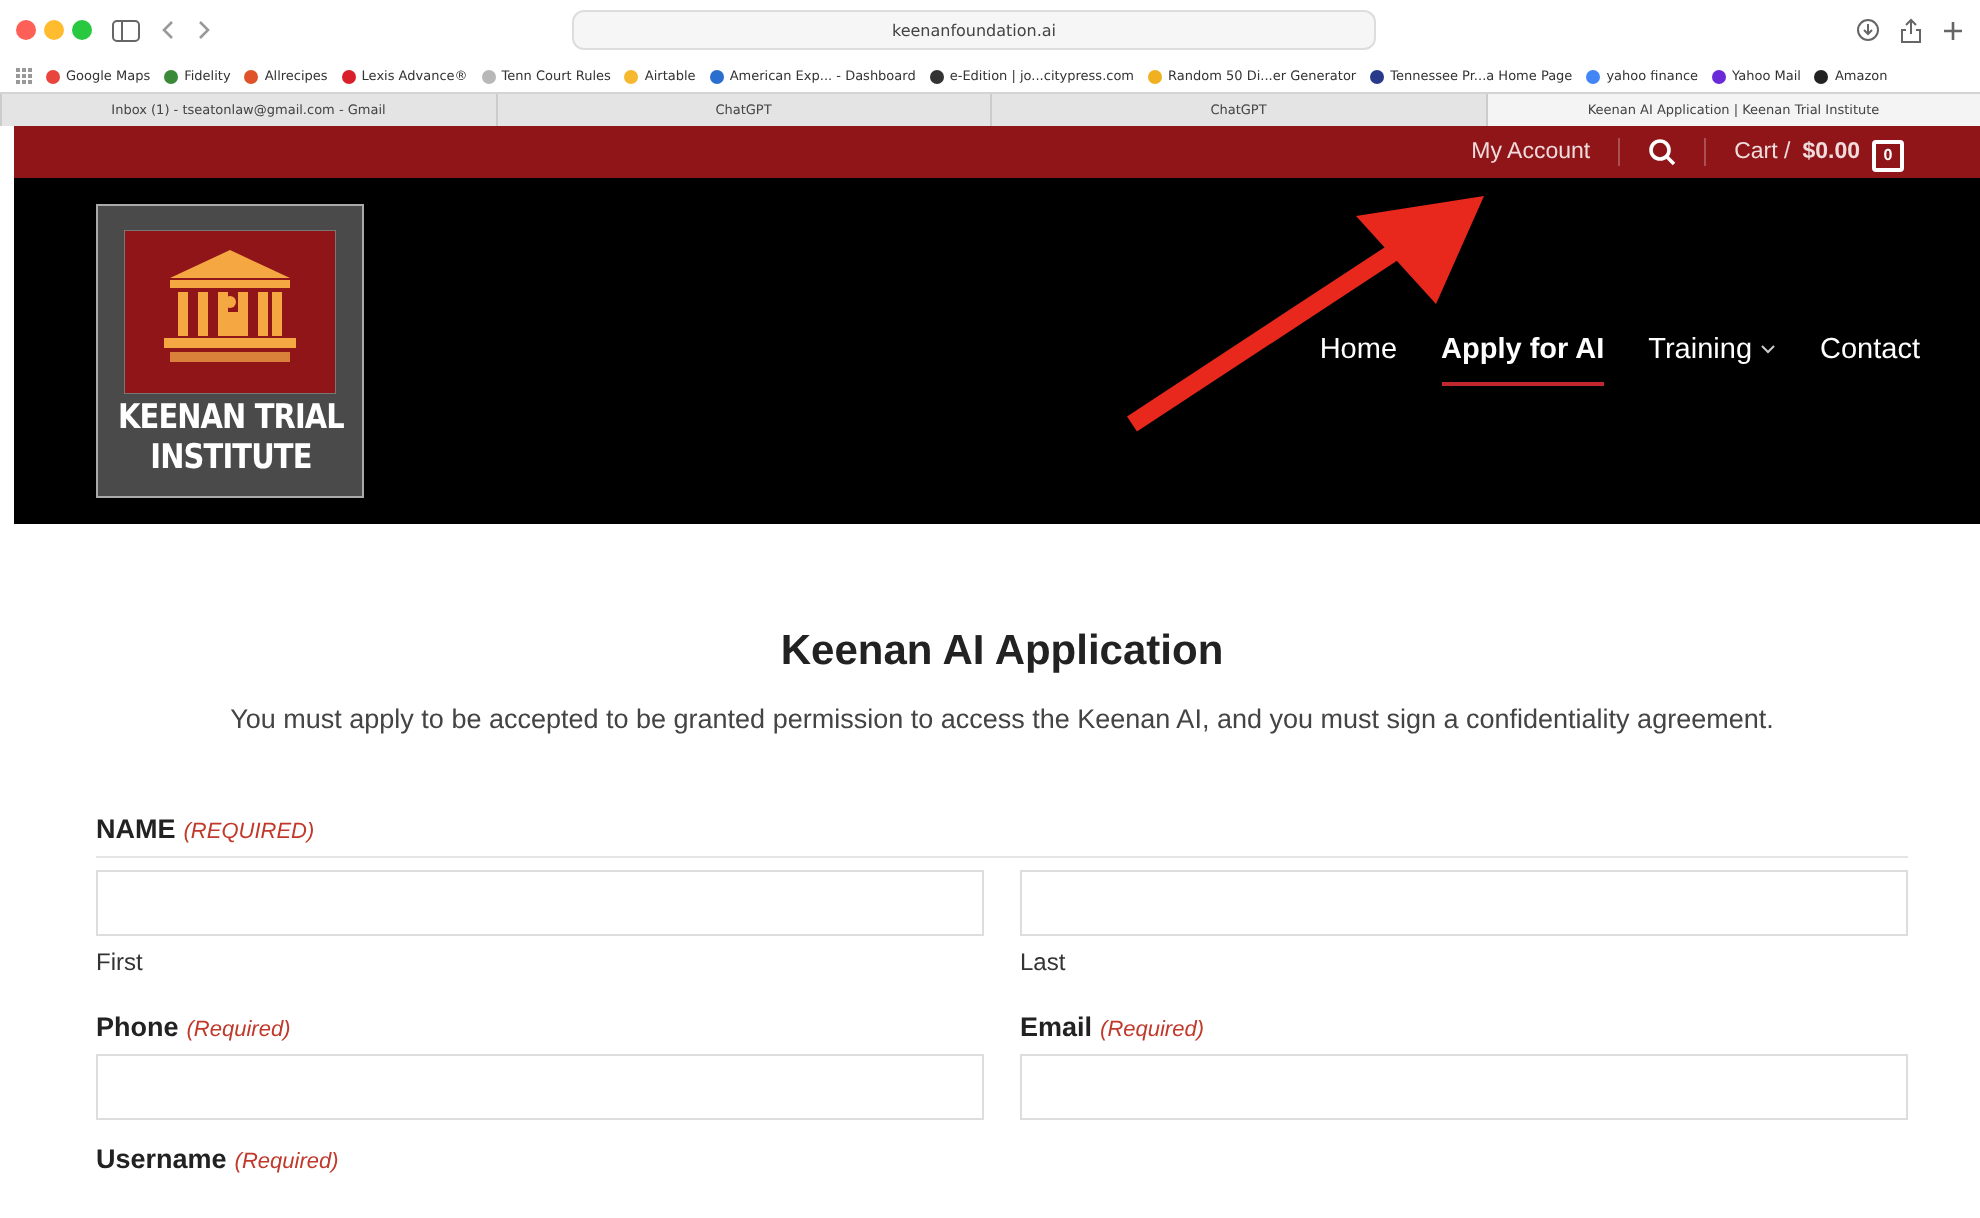 The height and width of the screenshot is (1218, 1980). What do you see at coordinates (24, 76) in the screenshot?
I see `grid-icon` at bounding box center [24, 76].